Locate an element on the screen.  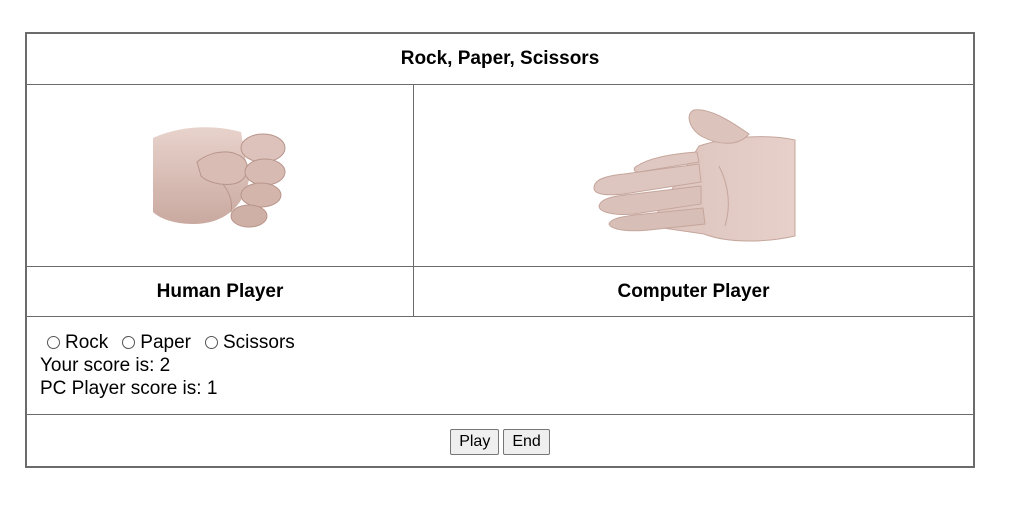
paper-radio is located at coordinates (129, 342).